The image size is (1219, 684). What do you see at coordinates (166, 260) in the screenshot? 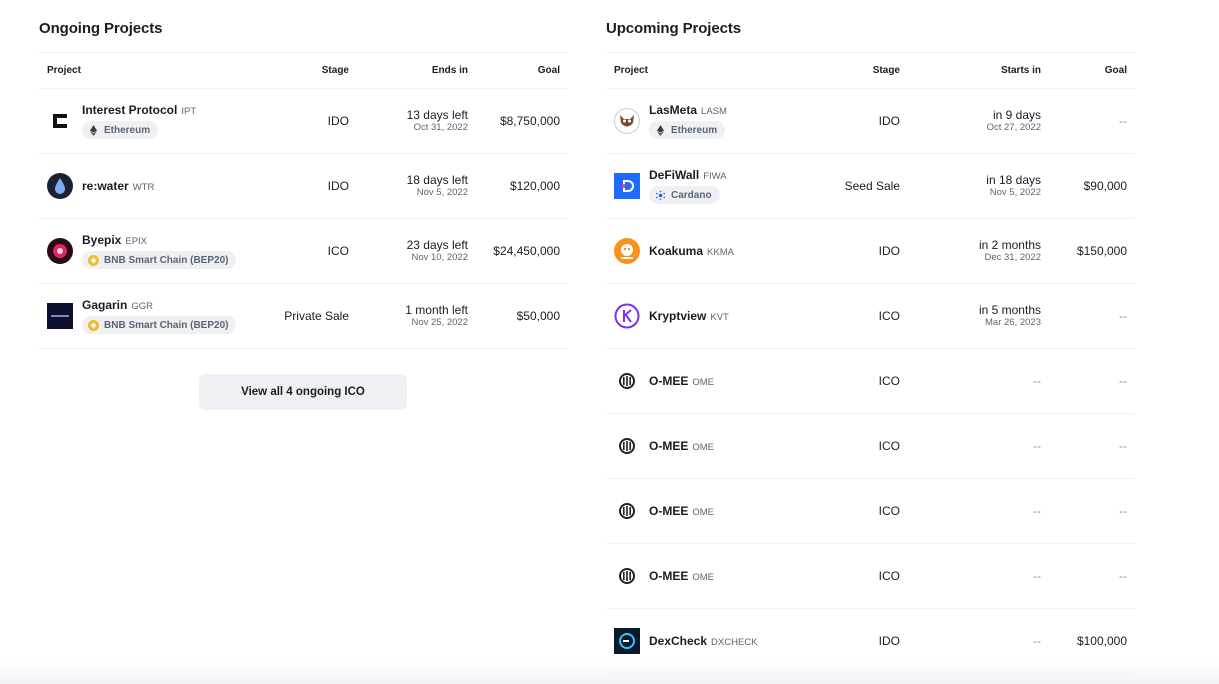
I see `chain-name: BNB Smart Chain (BEP20)` at bounding box center [166, 260].